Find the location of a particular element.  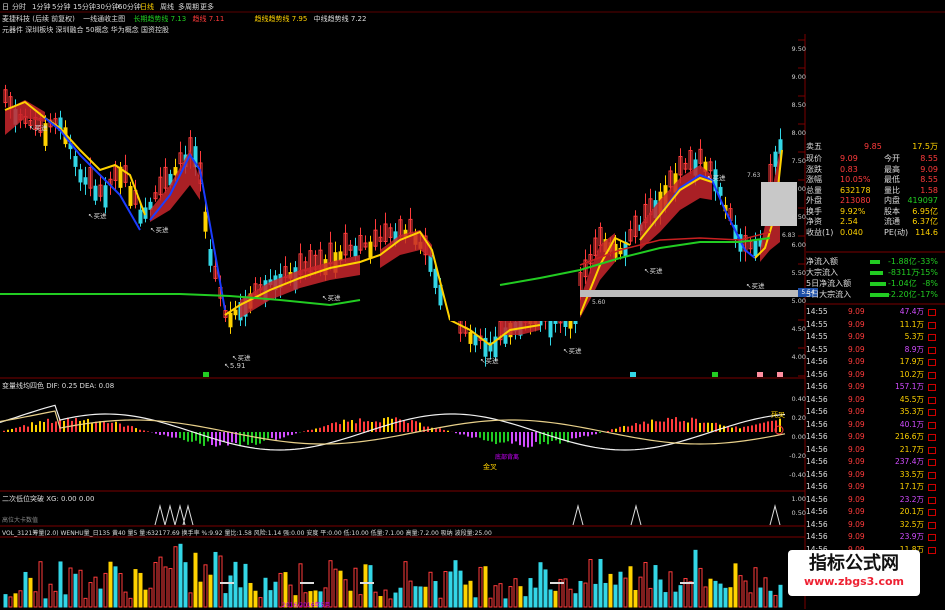

tab-9: 多周期 is located at coordinates (188, 7).